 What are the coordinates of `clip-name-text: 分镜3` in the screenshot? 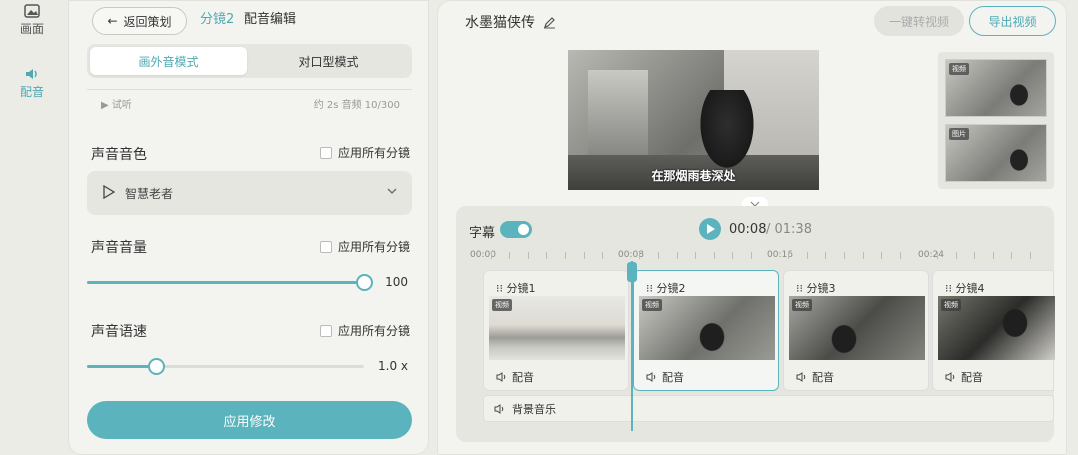 It's located at (821, 288).